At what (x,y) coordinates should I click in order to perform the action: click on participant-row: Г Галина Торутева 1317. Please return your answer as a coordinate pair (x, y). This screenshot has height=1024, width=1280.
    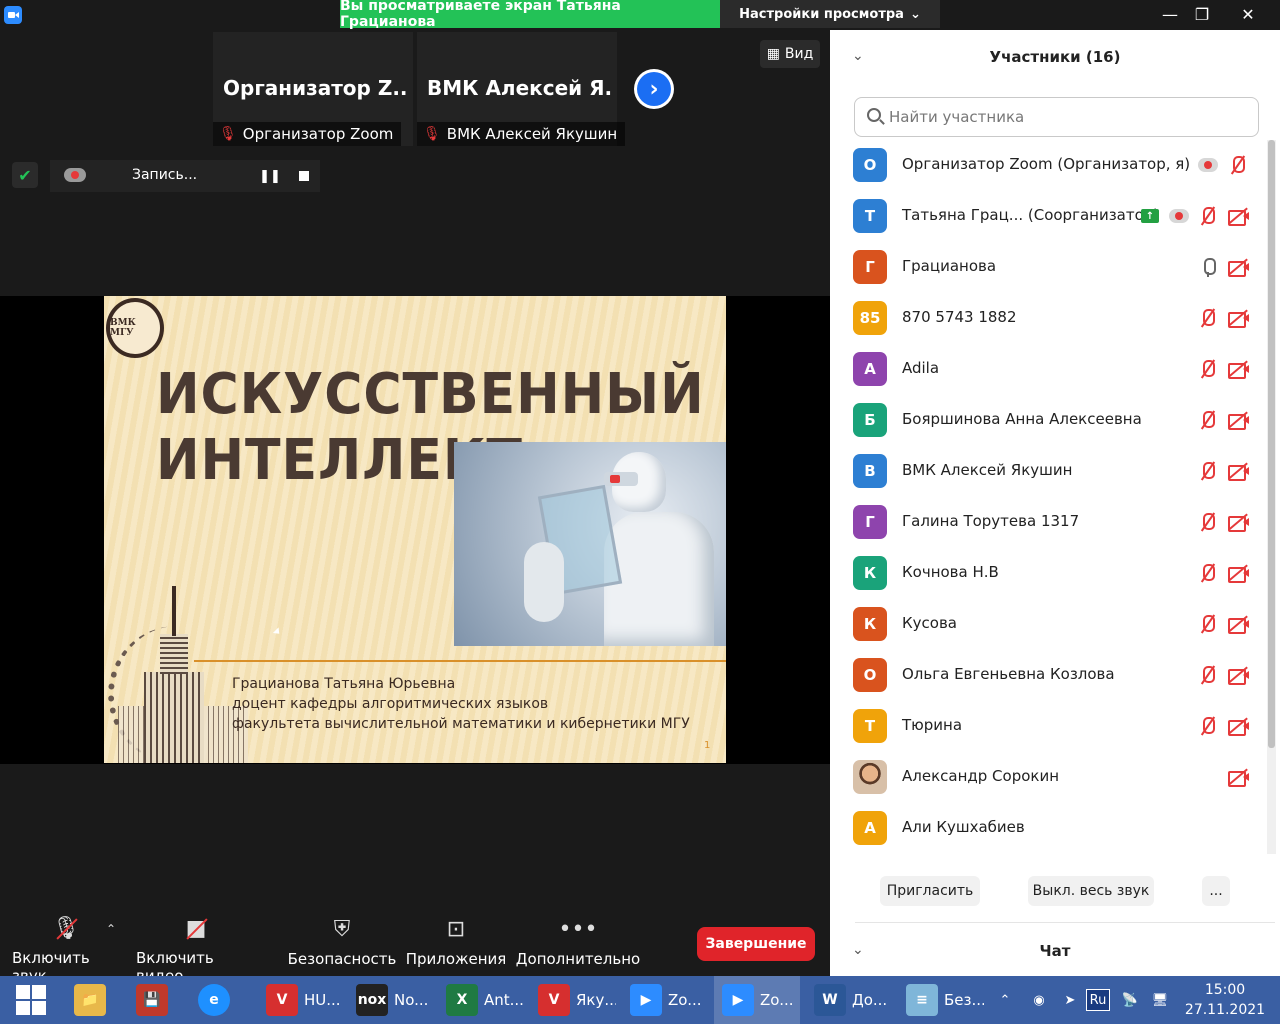
    Looking at the image, I should click on (1048, 522).